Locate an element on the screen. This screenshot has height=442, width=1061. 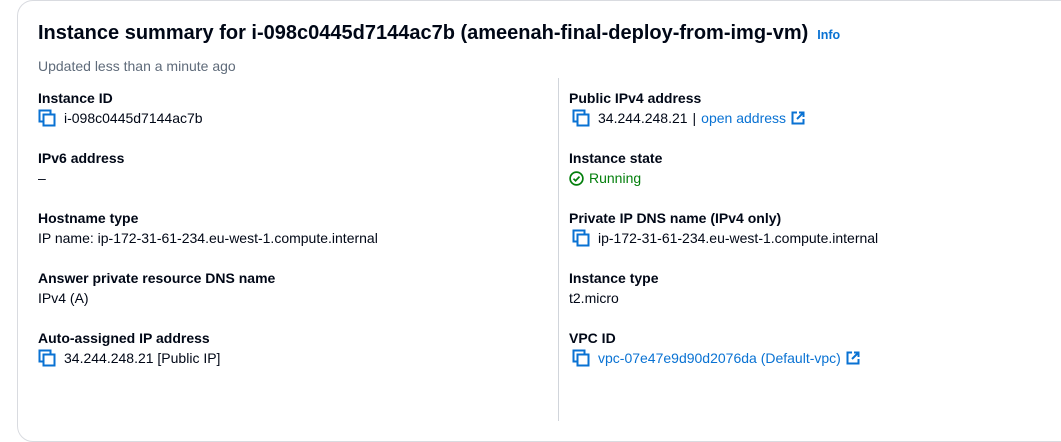
field-label: Instance state is located at coordinates (616, 158).